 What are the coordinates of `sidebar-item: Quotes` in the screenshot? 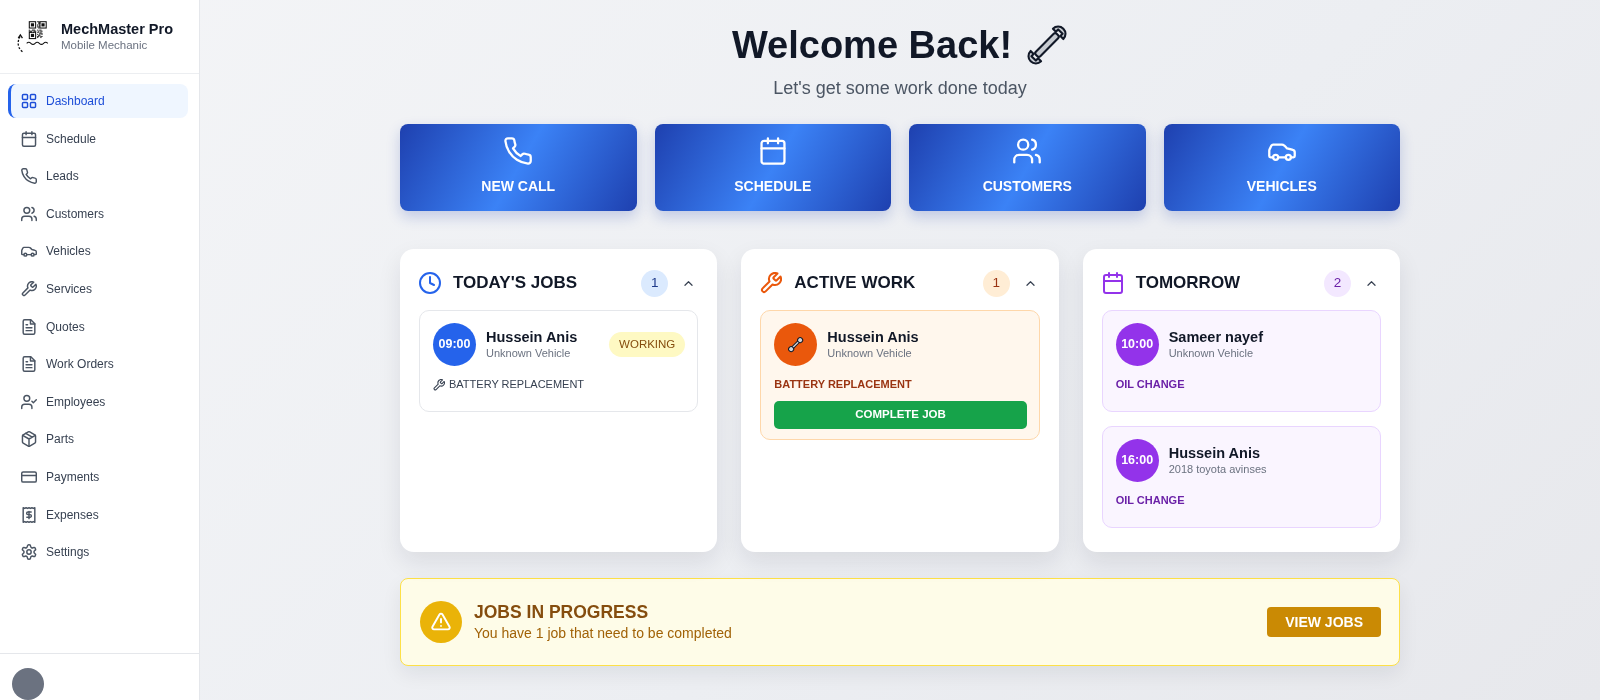 It's located at (98, 326).